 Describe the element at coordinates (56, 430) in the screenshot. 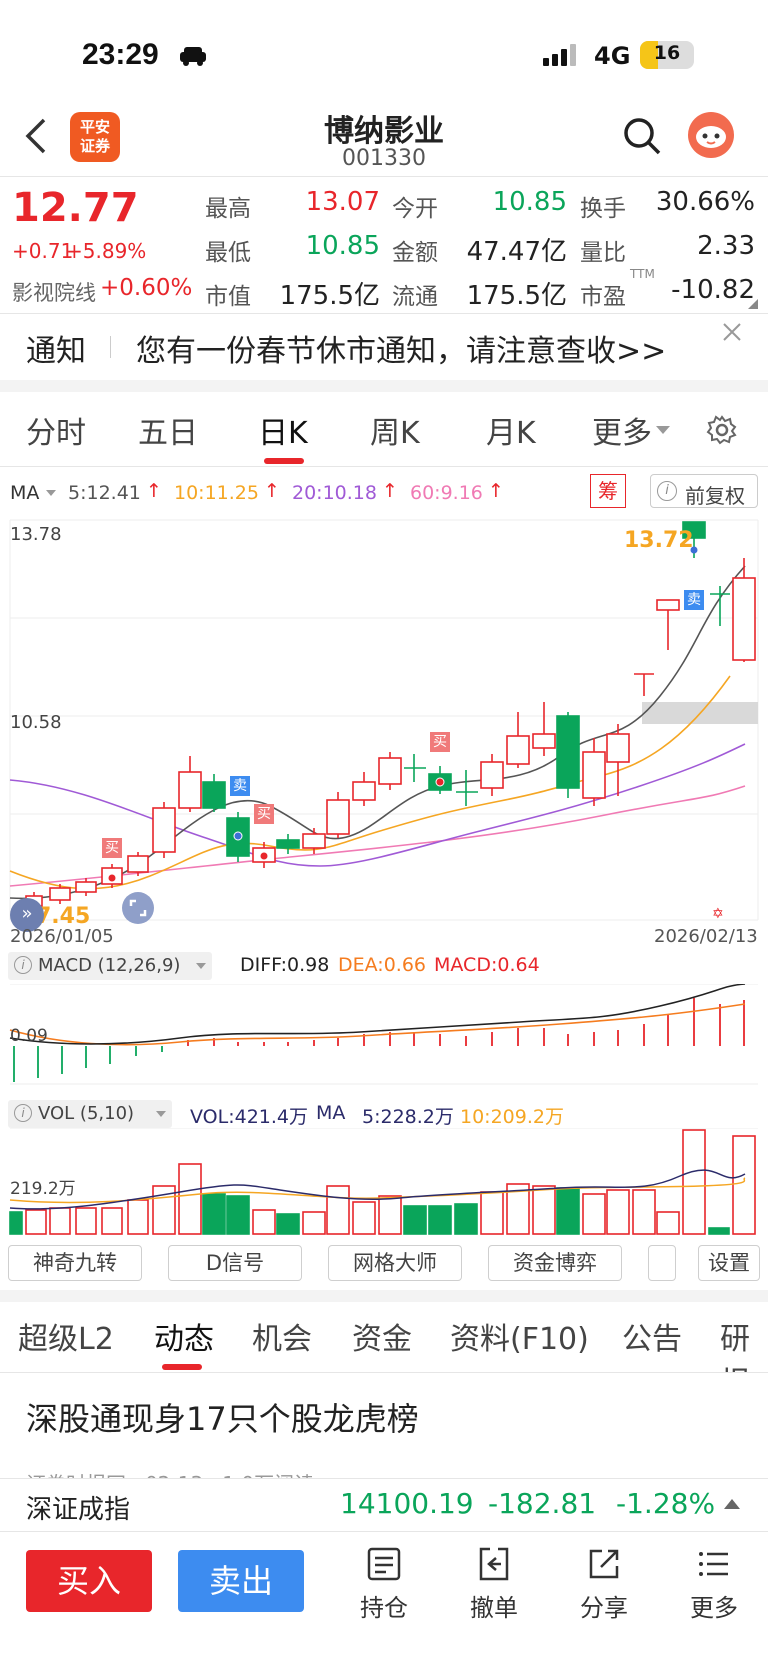

I see `tab-intraday: 分时` at that location.